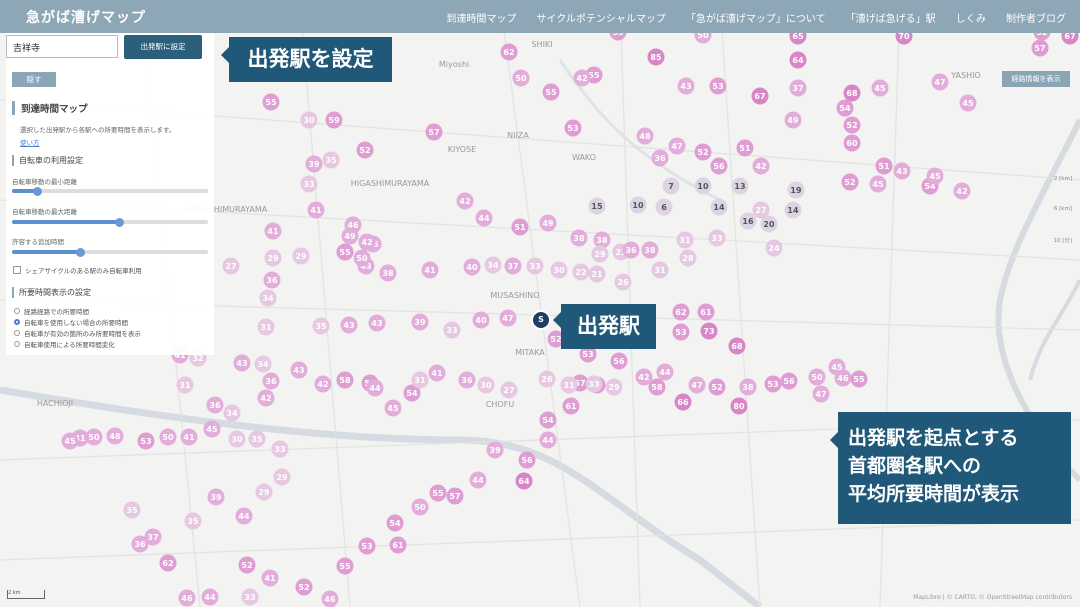 The width and height of the screenshot is (1080, 607). I want to click on min-distance-slider, so click(110, 191).